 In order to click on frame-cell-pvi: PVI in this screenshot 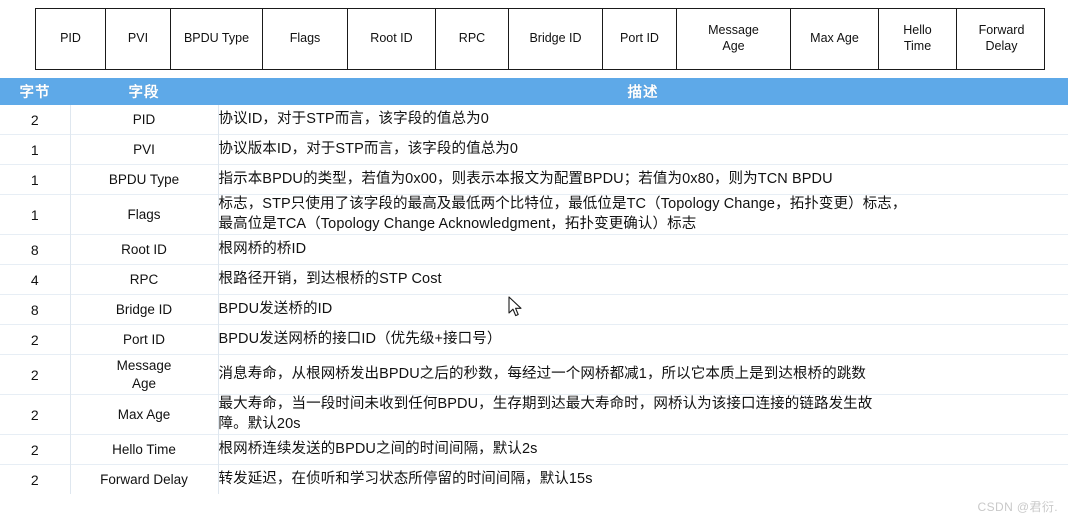, I will do `click(138, 39)`.